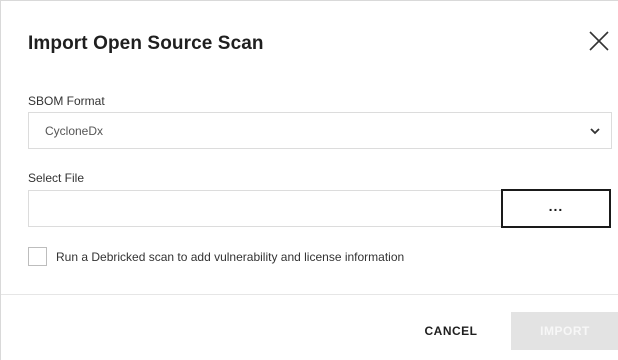 The image size is (618, 360). What do you see at coordinates (66, 101) in the screenshot?
I see `sbom-format-label: SBOM Format` at bounding box center [66, 101].